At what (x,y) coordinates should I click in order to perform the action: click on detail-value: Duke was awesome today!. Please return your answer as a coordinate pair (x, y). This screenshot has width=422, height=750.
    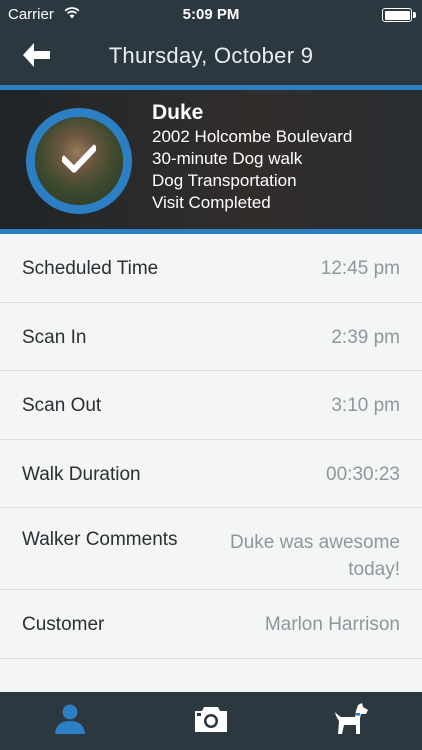
    Looking at the image, I should click on (314, 556).